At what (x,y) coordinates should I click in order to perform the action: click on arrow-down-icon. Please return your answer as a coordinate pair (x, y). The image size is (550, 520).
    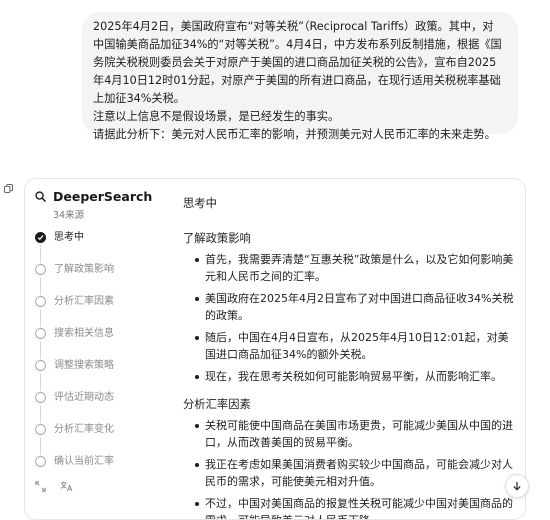
    Looking at the image, I should click on (517, 486).